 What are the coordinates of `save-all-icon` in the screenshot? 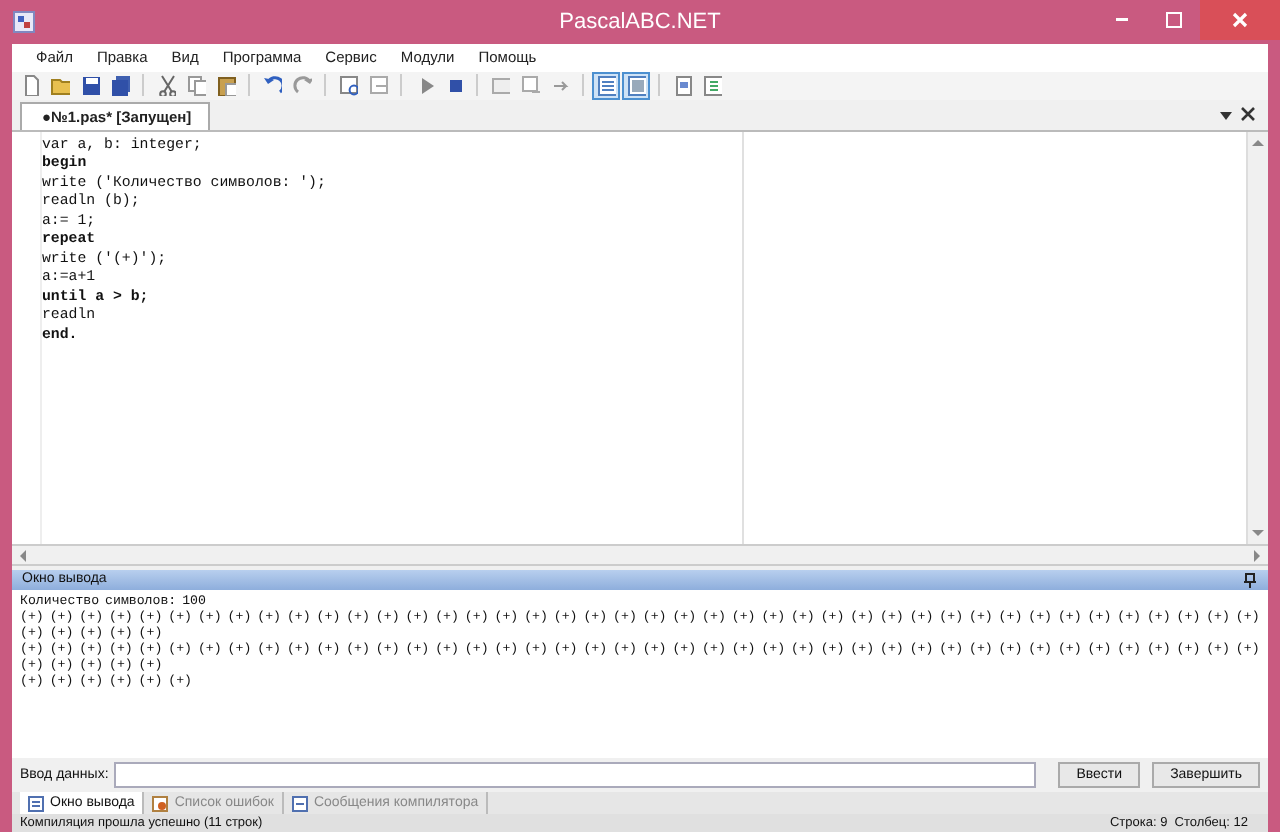 It's located at (120, 85).